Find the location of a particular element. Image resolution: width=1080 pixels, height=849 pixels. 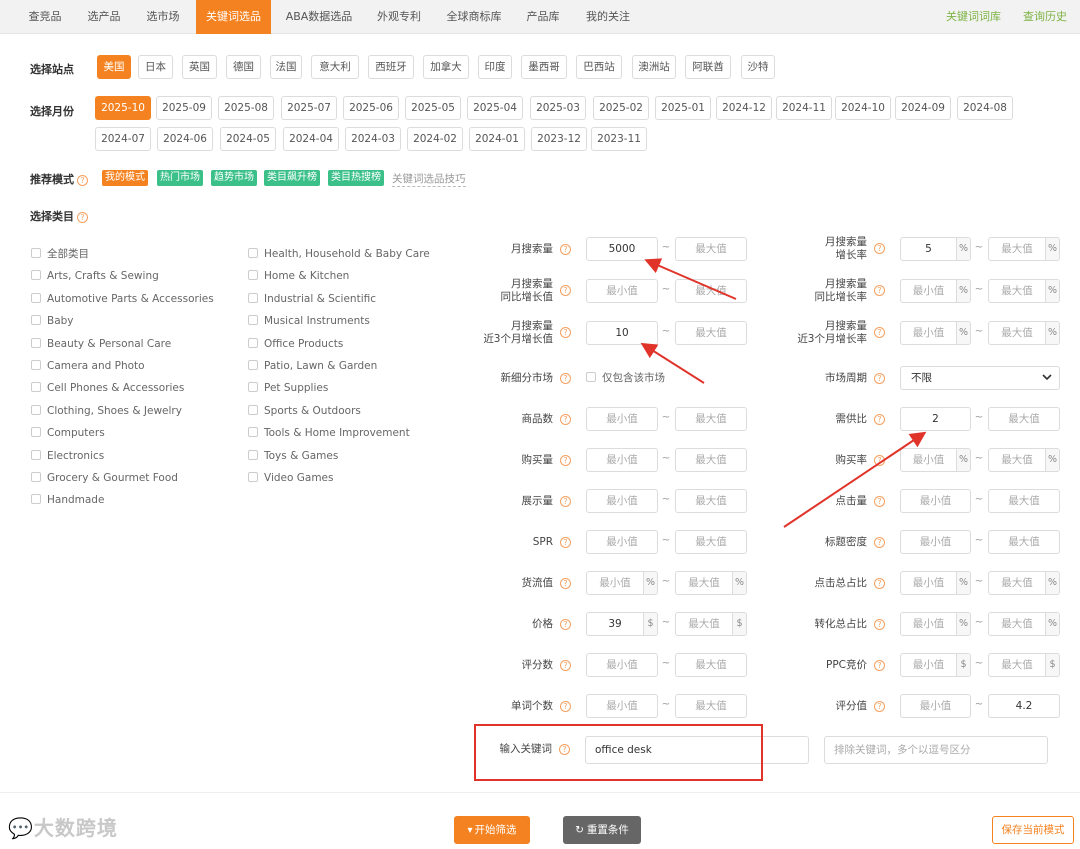

month-option: 2025-03 is located at coordinates (558, 108).